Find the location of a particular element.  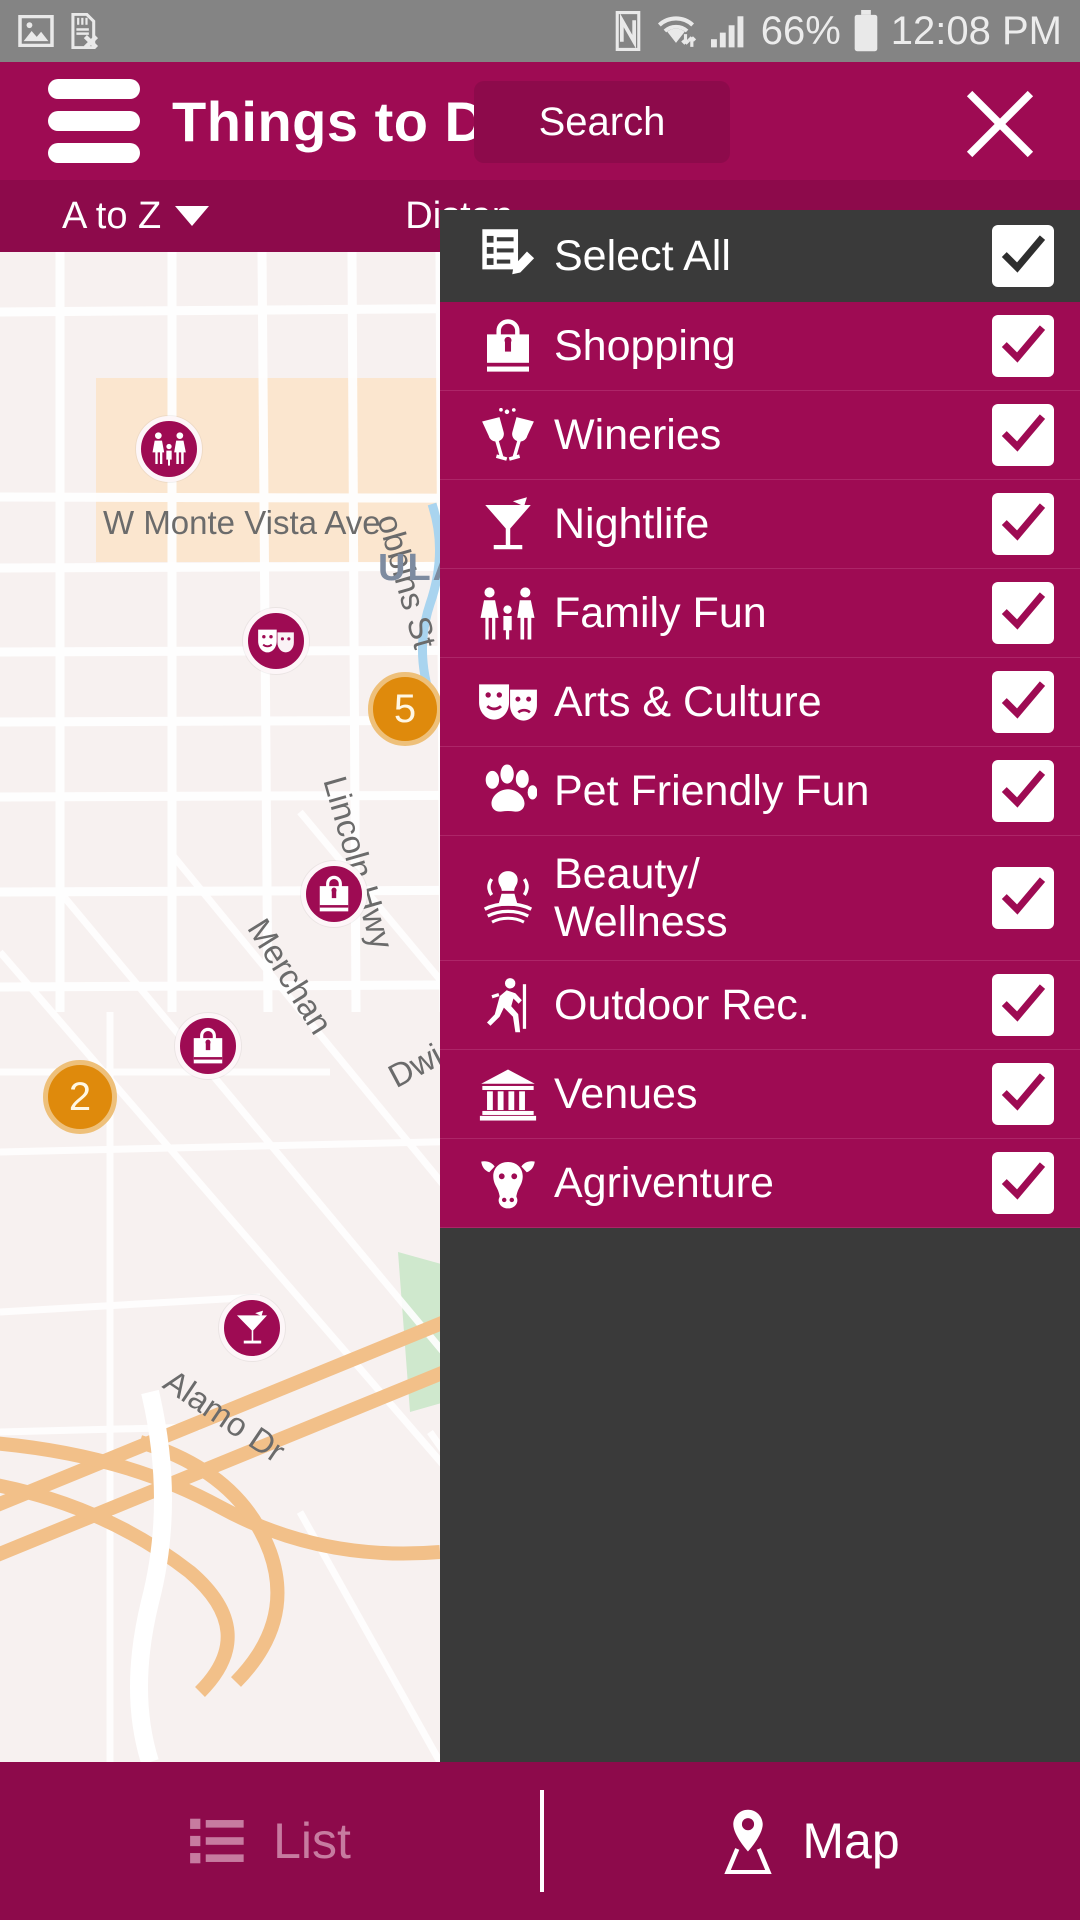

wine-cheers-icon is located at coordinates (508, 435).